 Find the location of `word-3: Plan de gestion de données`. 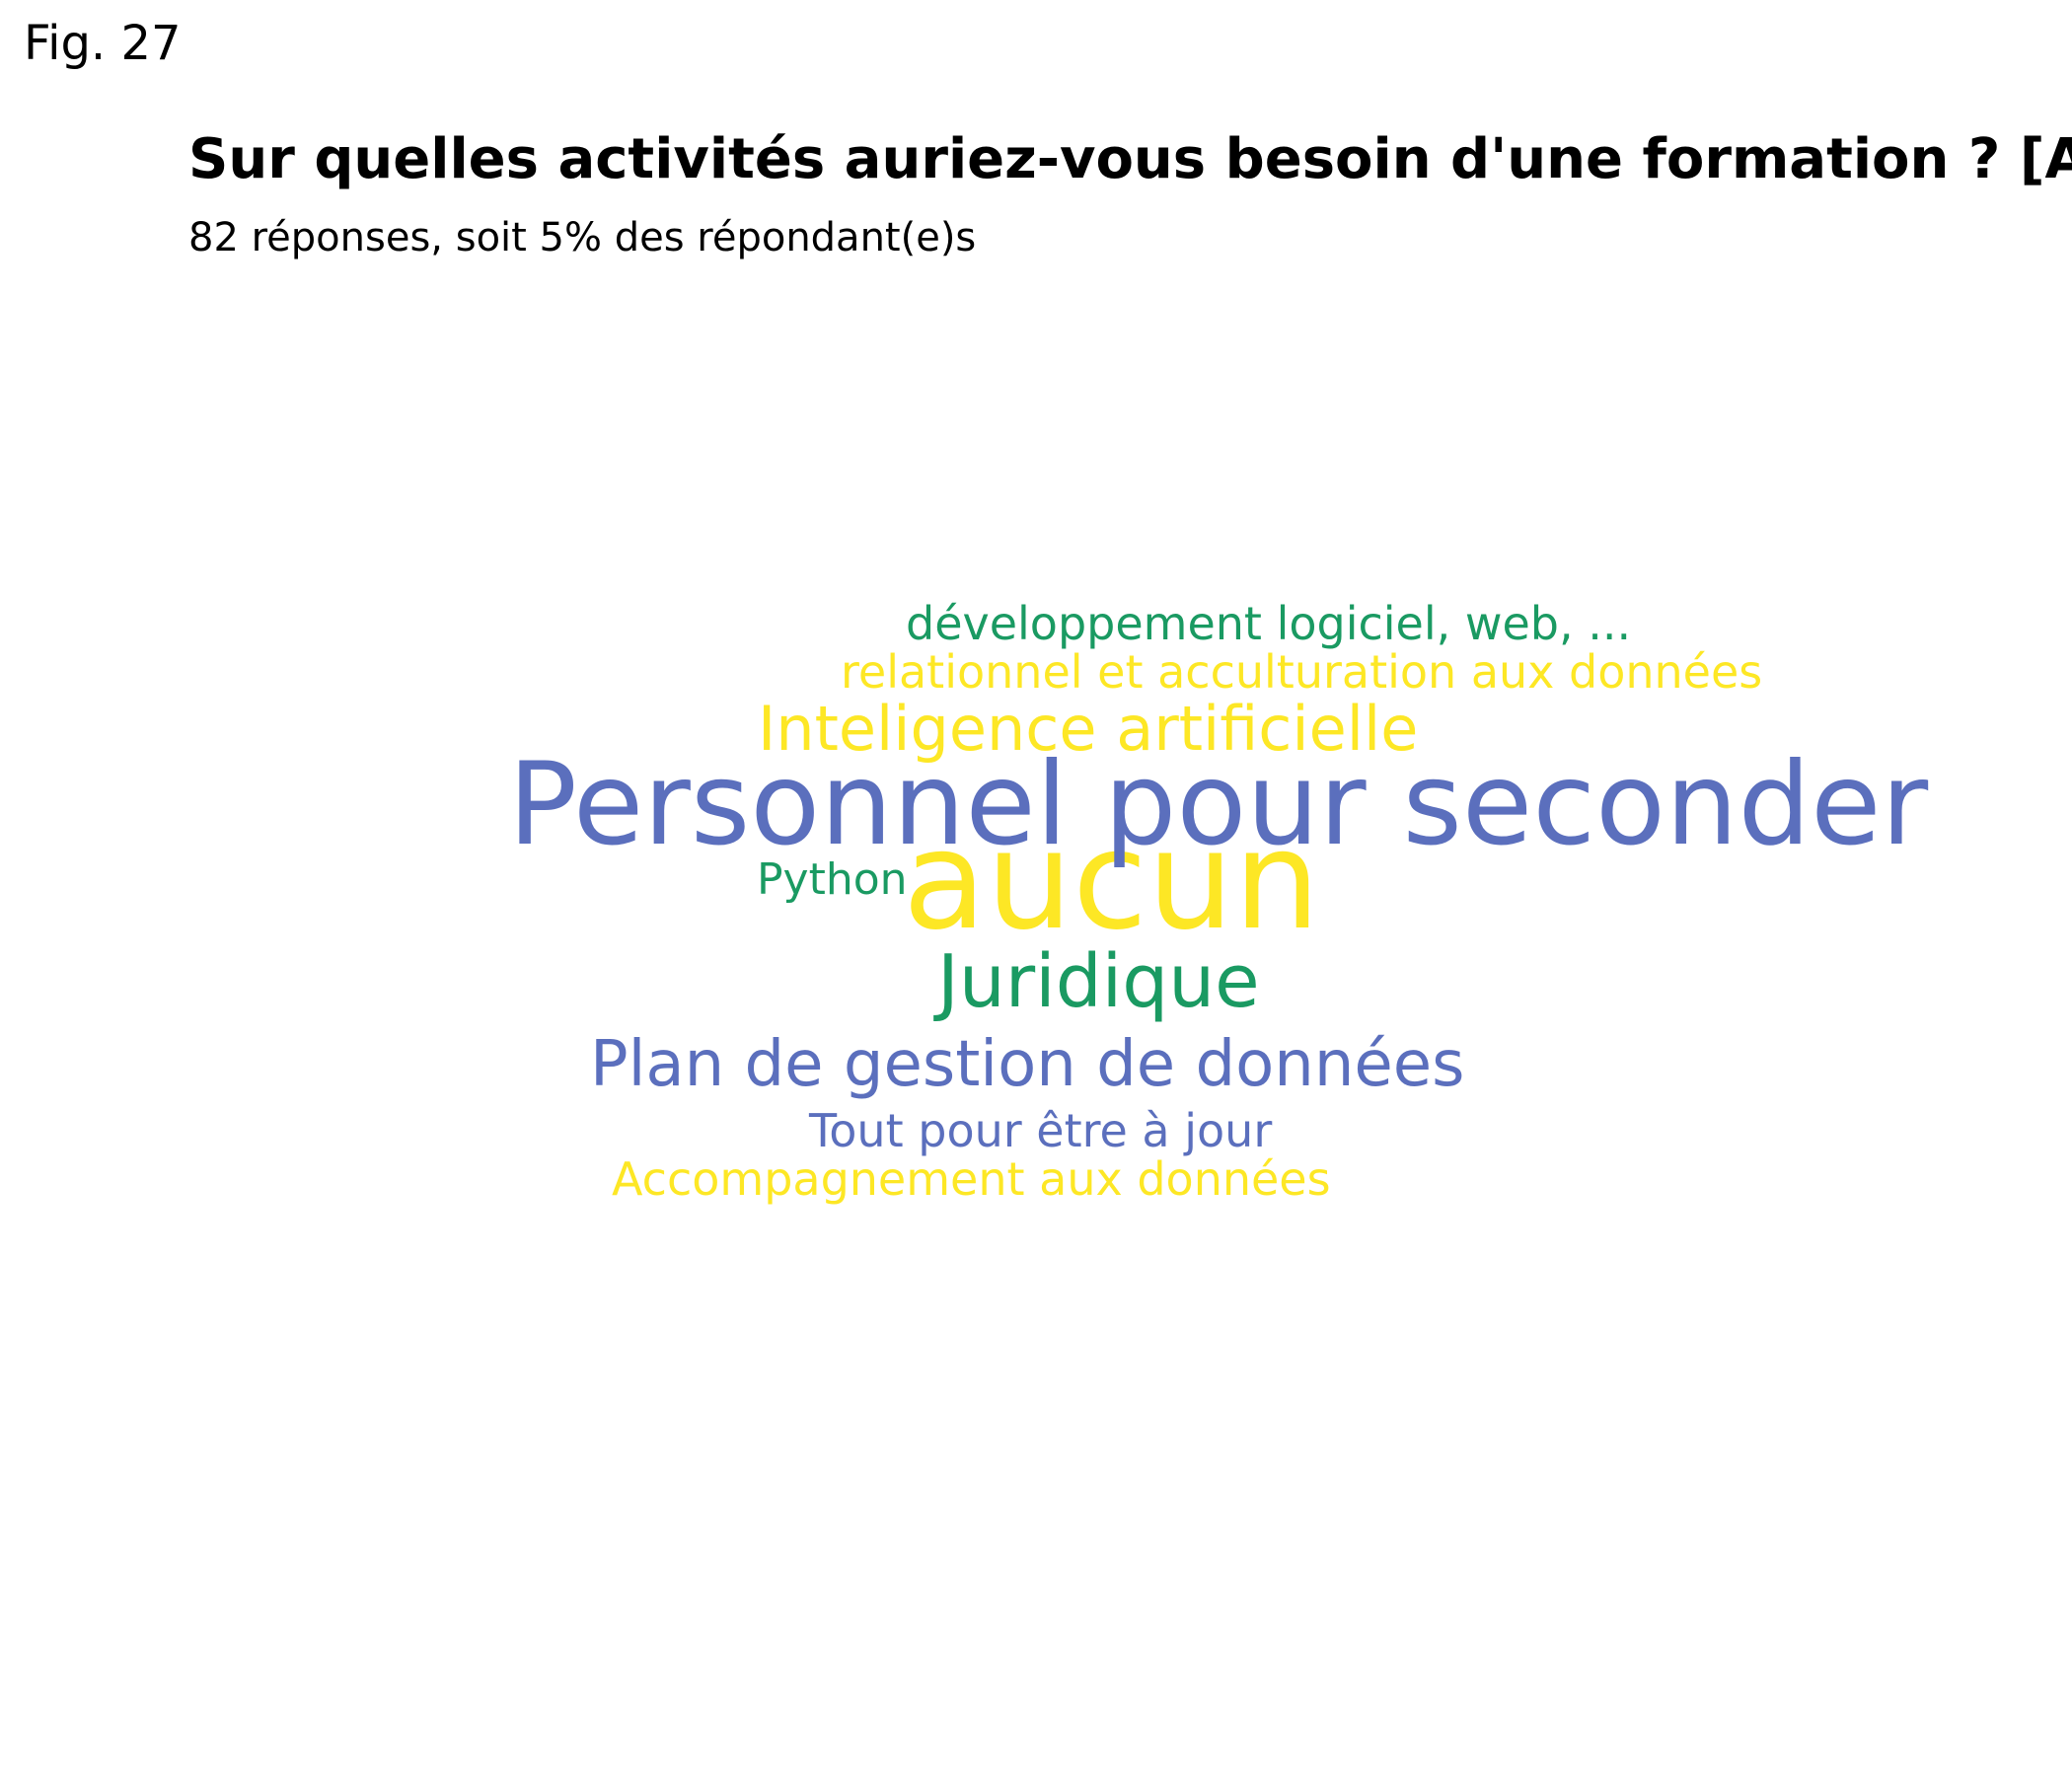

word-3: Plan de gestion de données is located at coordinates (1027, 1064).